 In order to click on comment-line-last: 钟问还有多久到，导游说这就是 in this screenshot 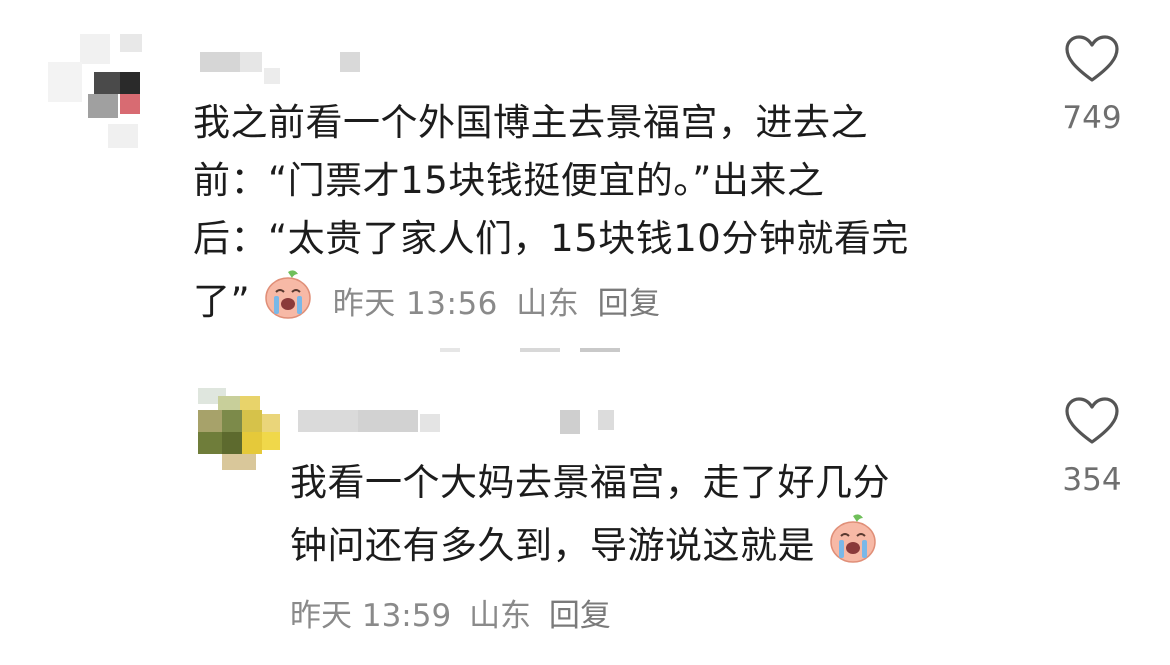, I will do `click(650, 543)`.